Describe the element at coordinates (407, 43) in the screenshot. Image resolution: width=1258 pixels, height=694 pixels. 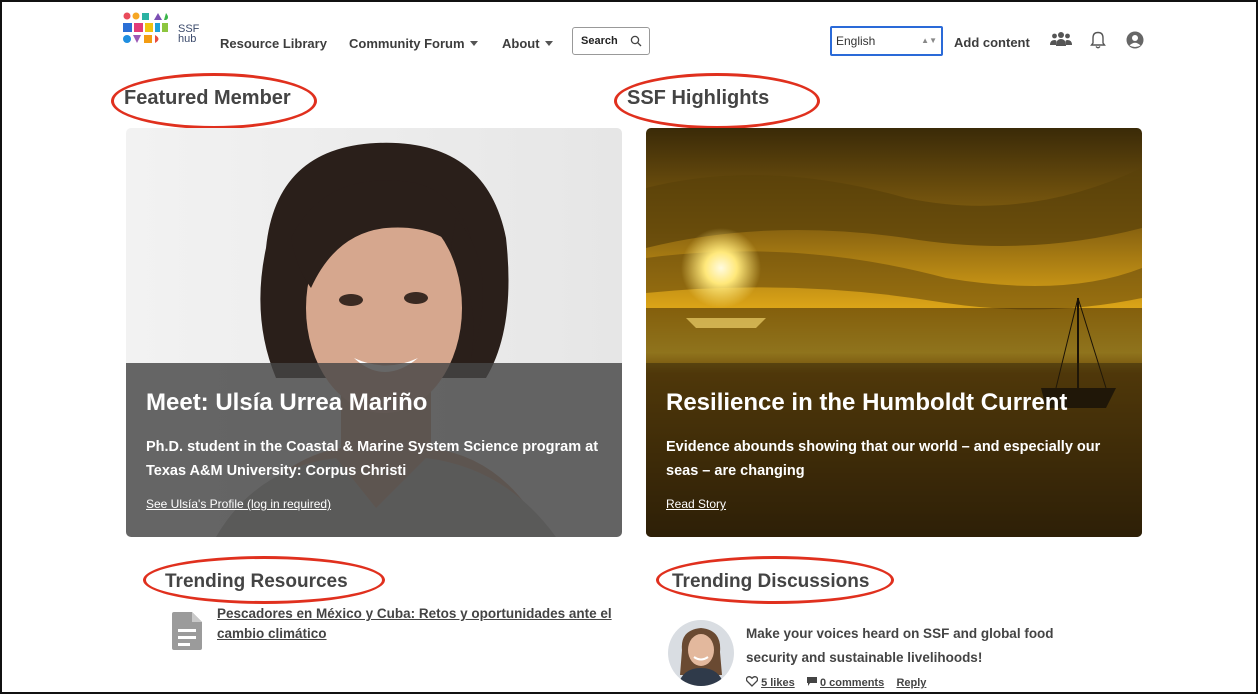
I see `nav-community-forum-label: Community Forum` at that location.